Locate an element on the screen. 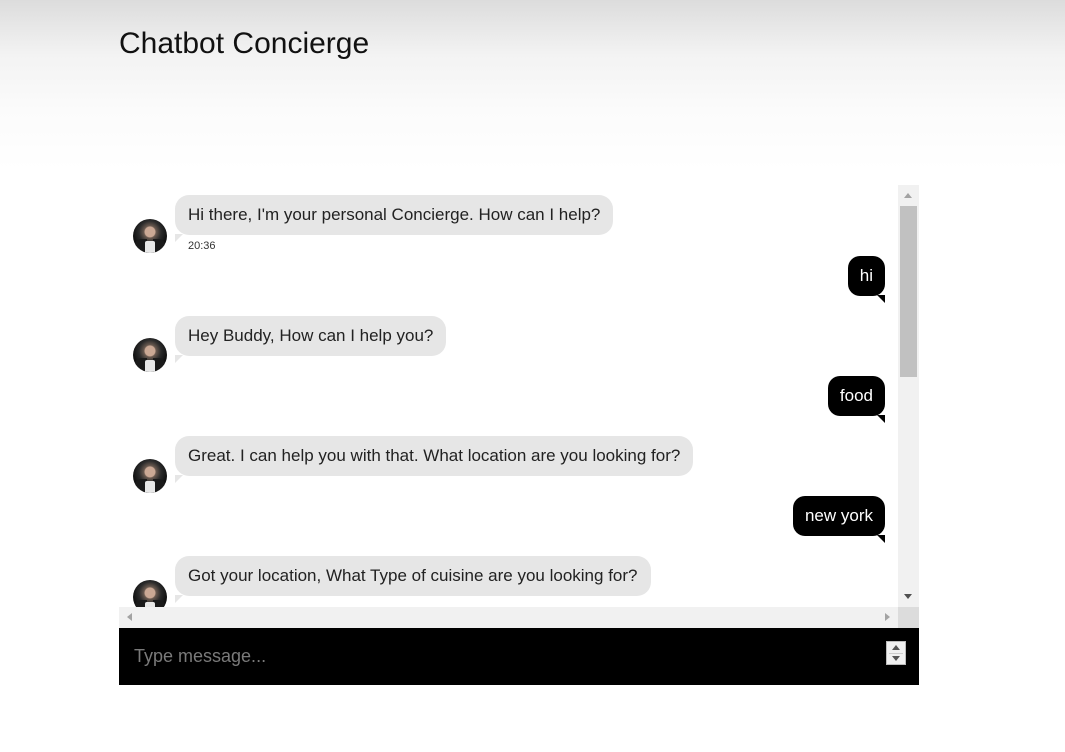 This screenshot has width=1065, height=752. bot-message-bubble: Hey Buddy, How can I help you? is located at coordinates (311, 339).